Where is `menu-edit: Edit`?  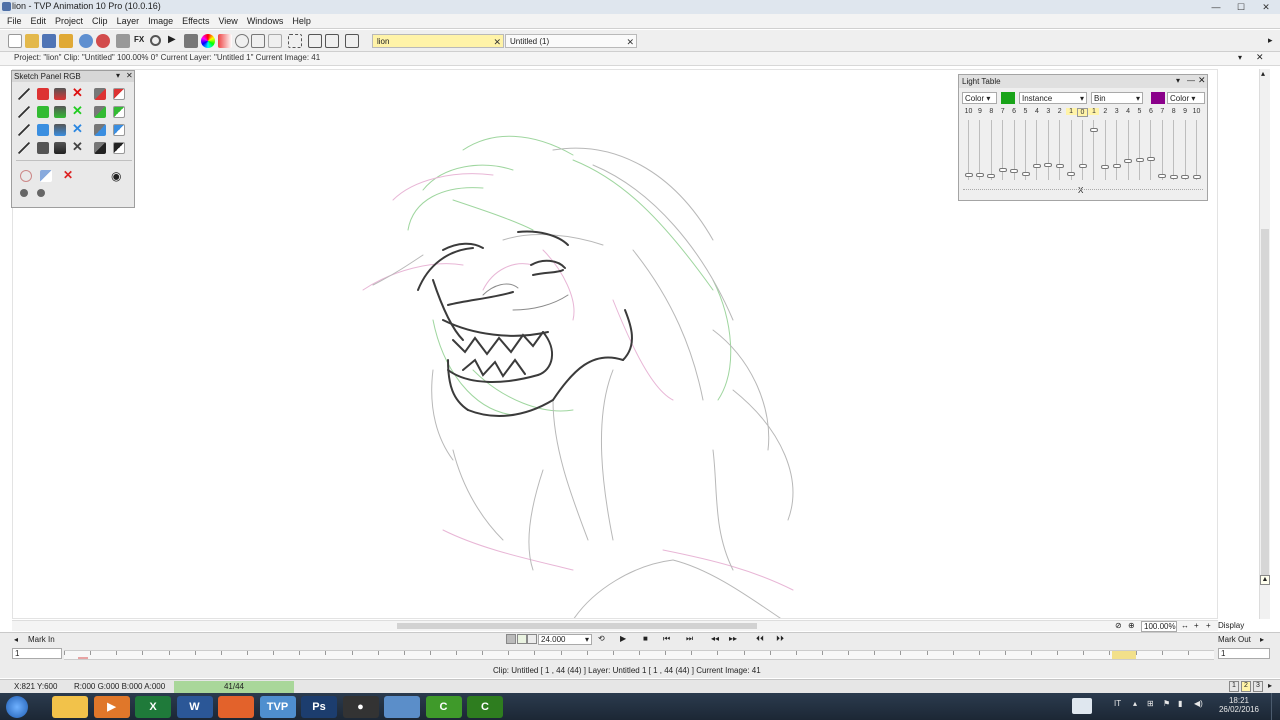 menu-edit: Edit is located at coordinates (40, 21).